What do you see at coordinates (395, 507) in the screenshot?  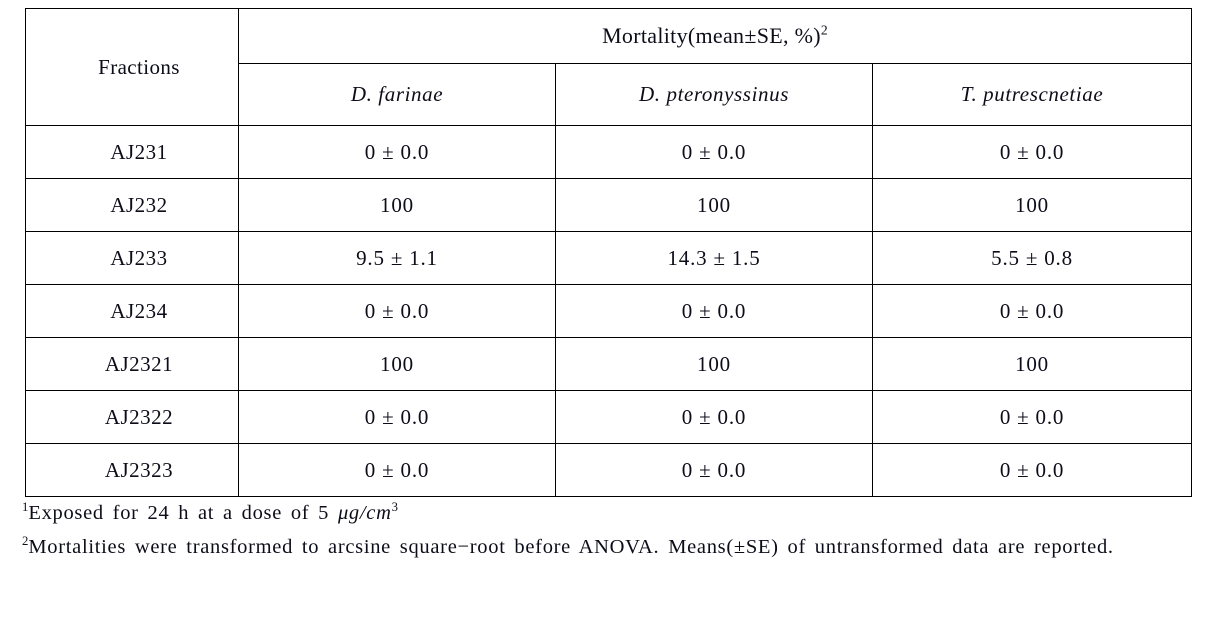 I see `footnote-1-unit-superscript: 3` at bounding box center [395, 507].